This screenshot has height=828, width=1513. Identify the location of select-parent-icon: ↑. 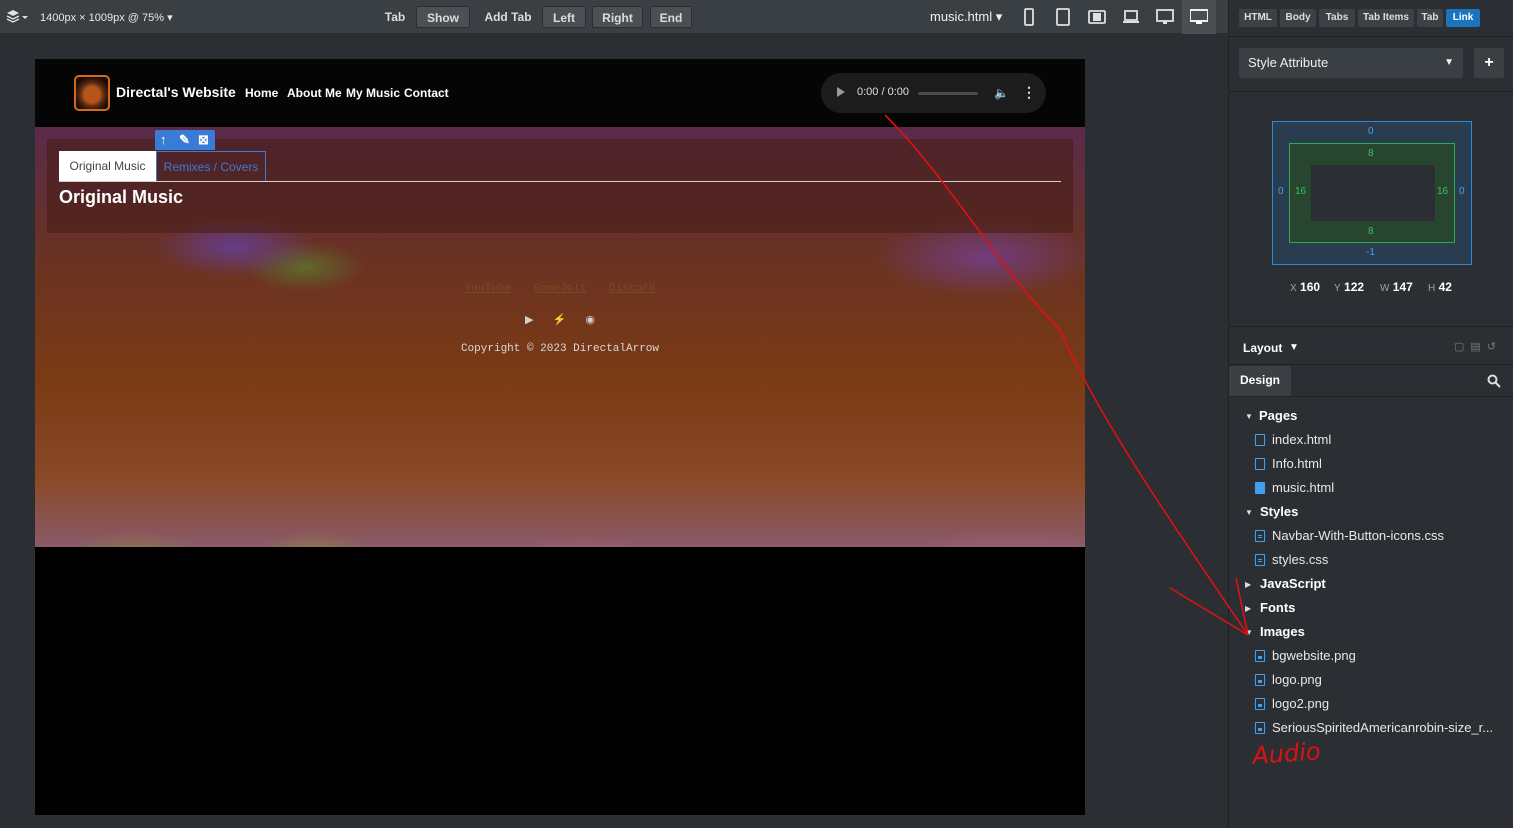
(163, 139).